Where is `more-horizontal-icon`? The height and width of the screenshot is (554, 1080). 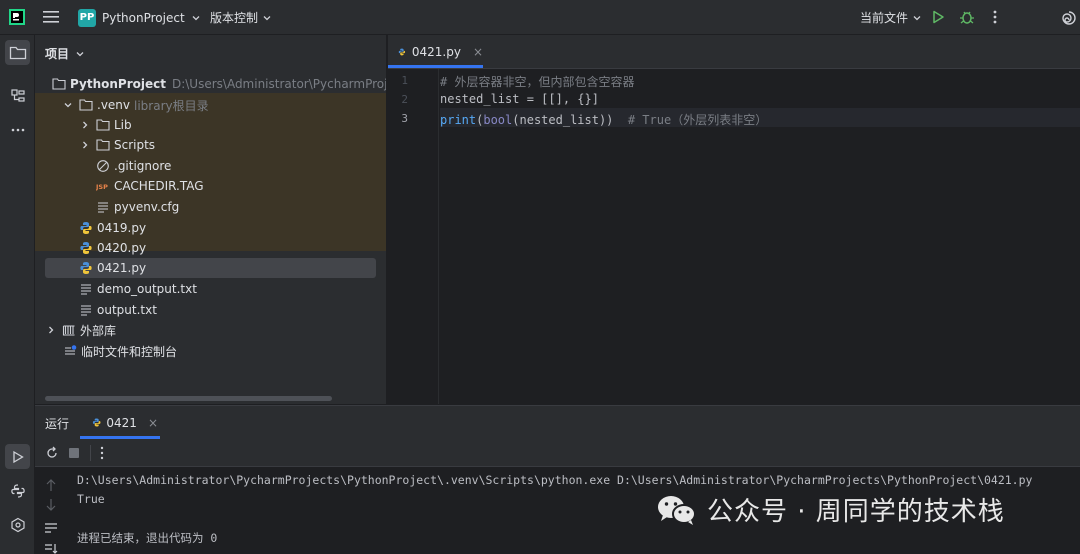
more-horizontal-icon is located at coordinates (17, 129).